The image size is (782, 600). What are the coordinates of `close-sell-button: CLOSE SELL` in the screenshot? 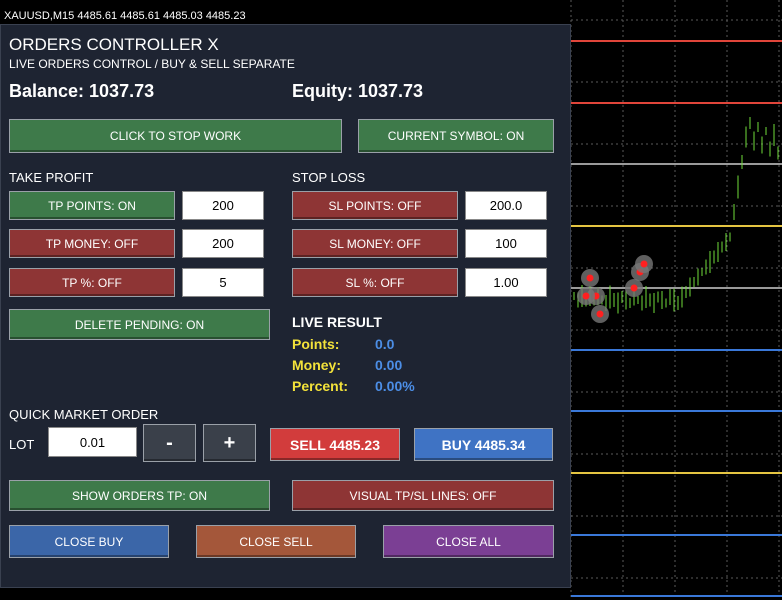 It's located at (276, 541).